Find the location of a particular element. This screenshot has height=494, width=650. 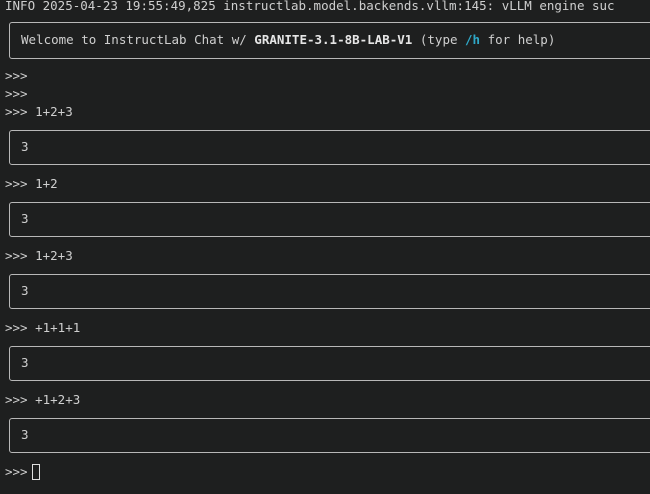

prompt-input: +1+1+1 is located at coordinates (58, 327).